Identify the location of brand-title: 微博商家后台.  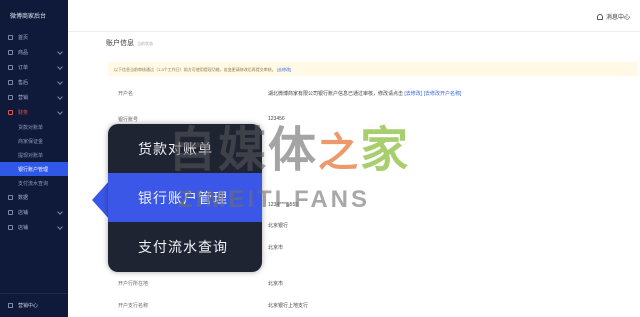
(28, 16).